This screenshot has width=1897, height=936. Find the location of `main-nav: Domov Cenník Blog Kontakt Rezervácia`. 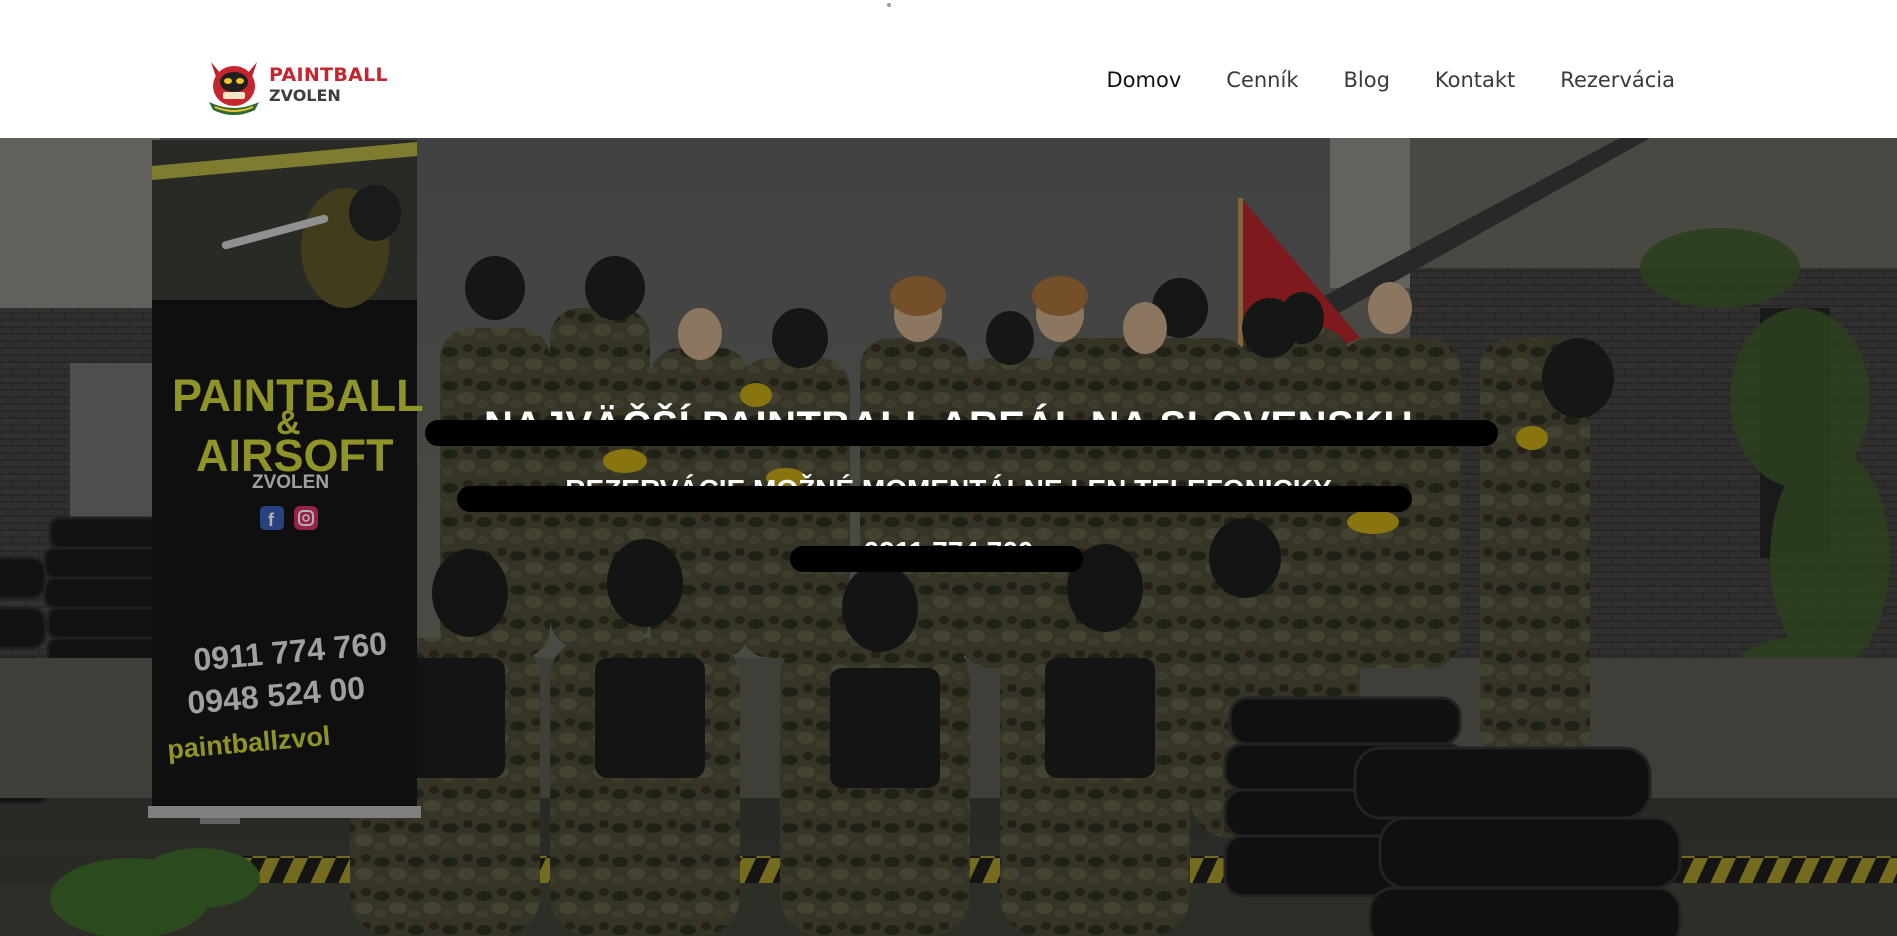

main-nav: Domov Cenník Blog Kontakt Rezervácia is located at coordinates (1391, 80).